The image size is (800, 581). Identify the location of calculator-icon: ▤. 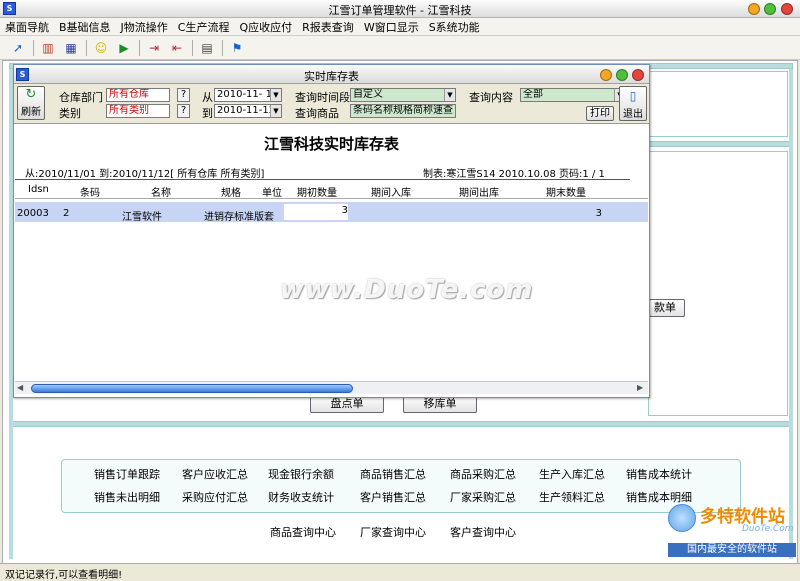
(207, 48).